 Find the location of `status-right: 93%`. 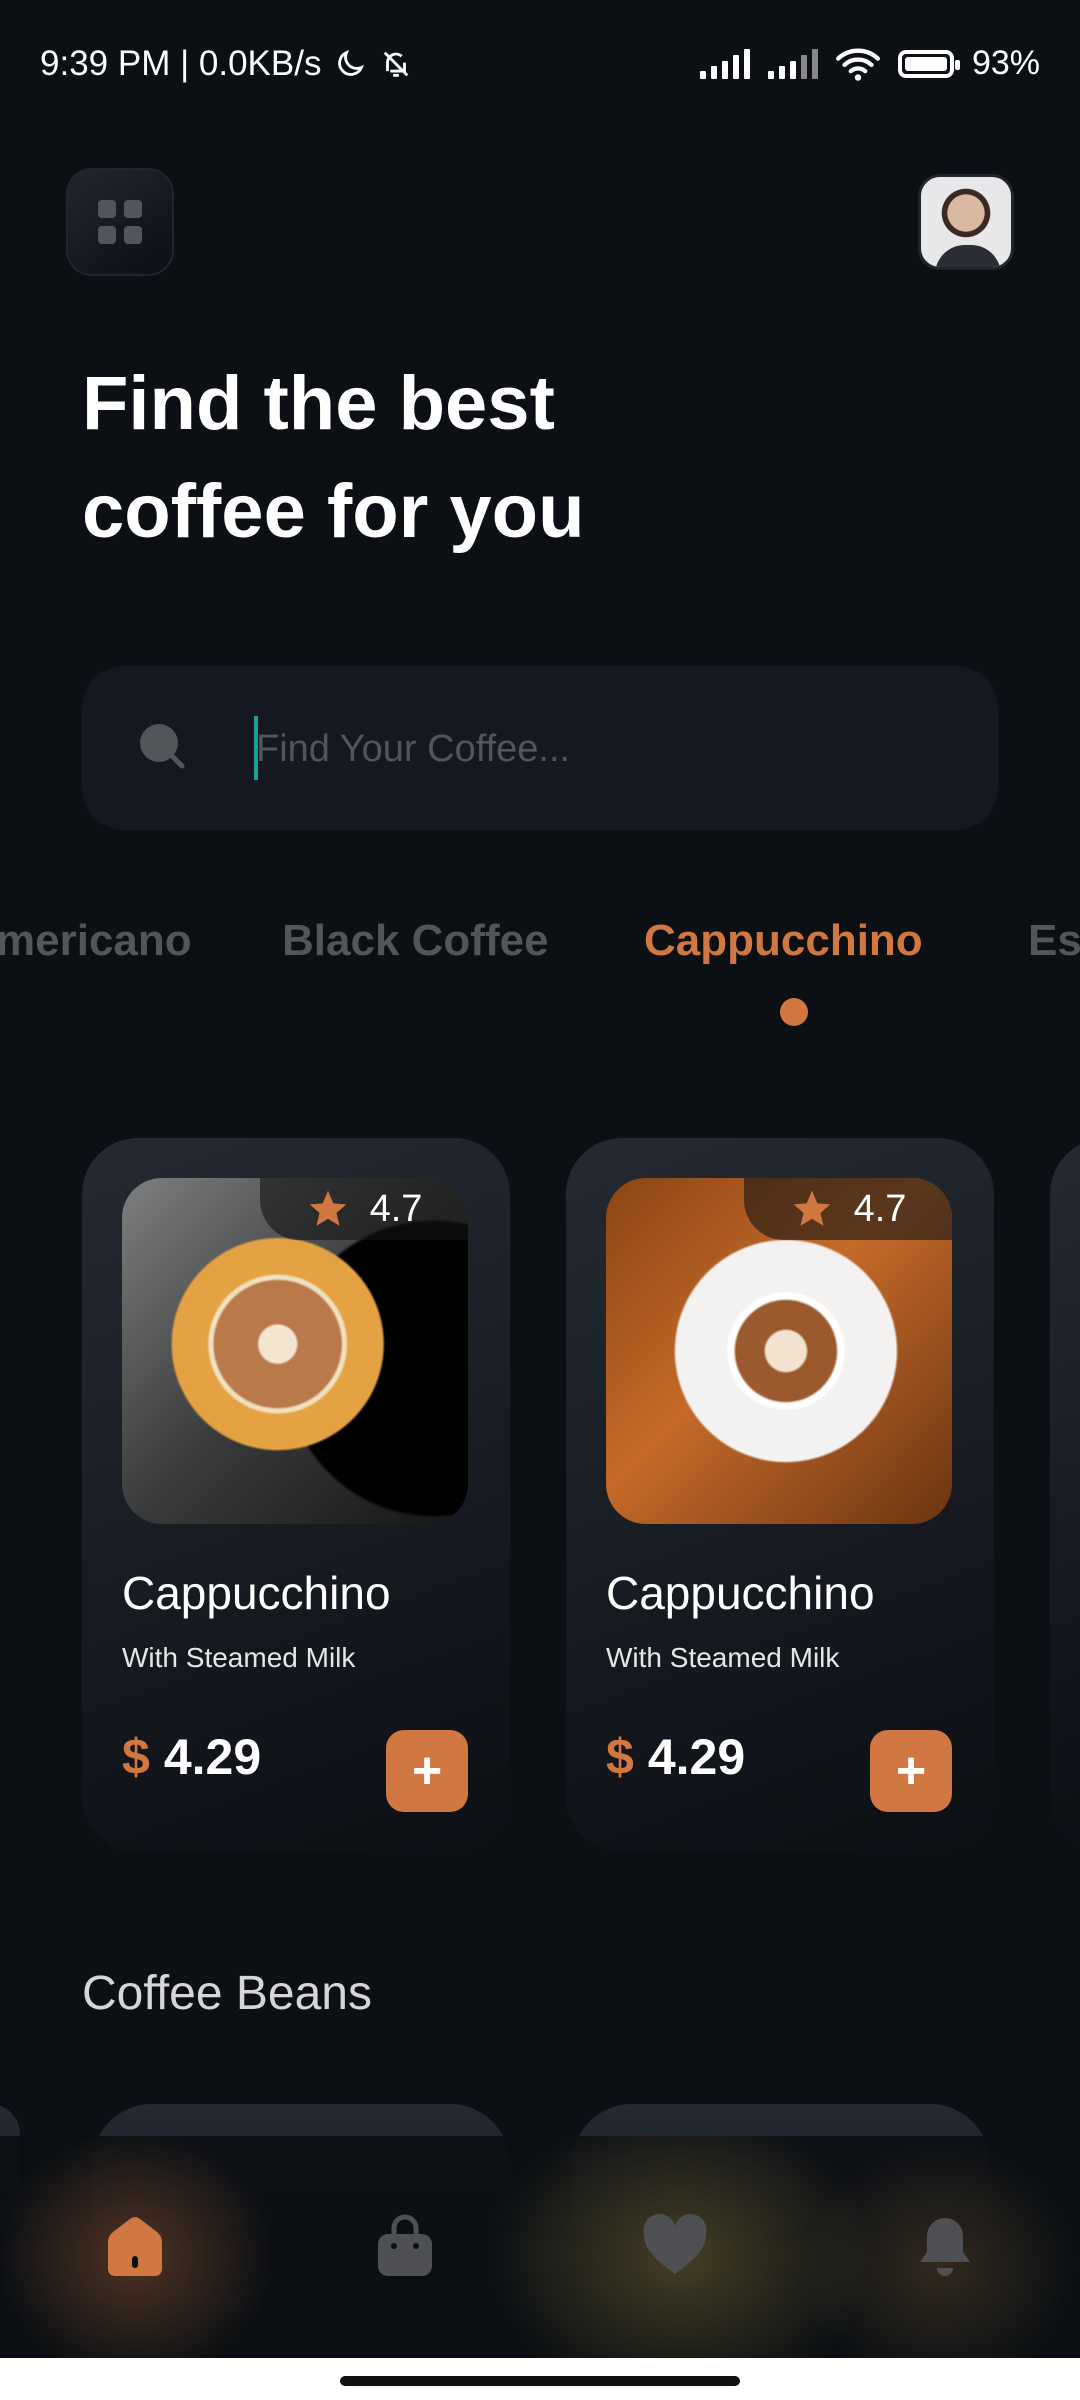

status-right: 93% is located at coordinates (869, 63).